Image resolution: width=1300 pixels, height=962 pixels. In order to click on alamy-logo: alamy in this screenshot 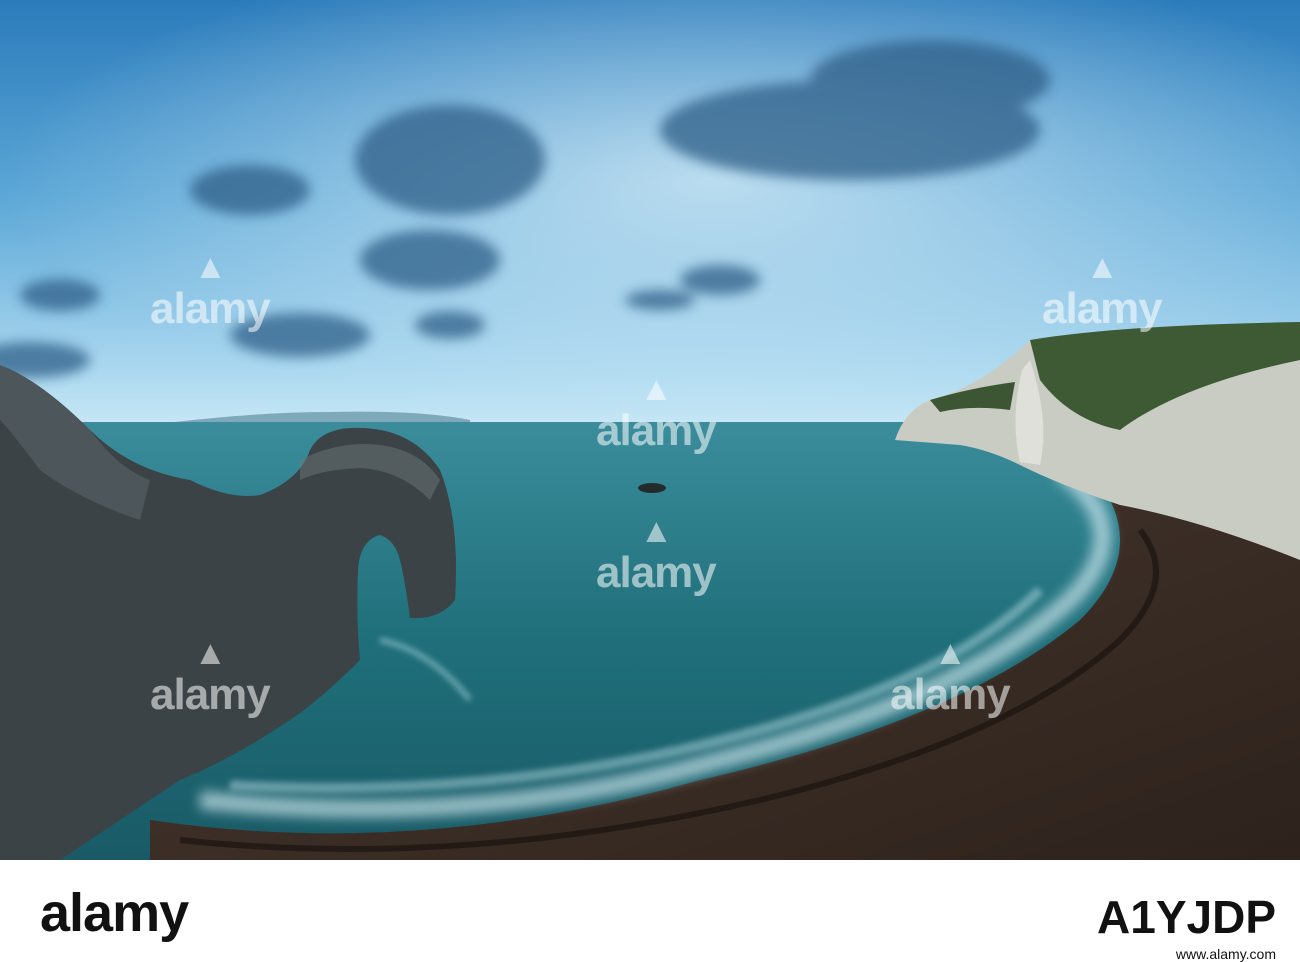, I will do `click(114, 913)`.